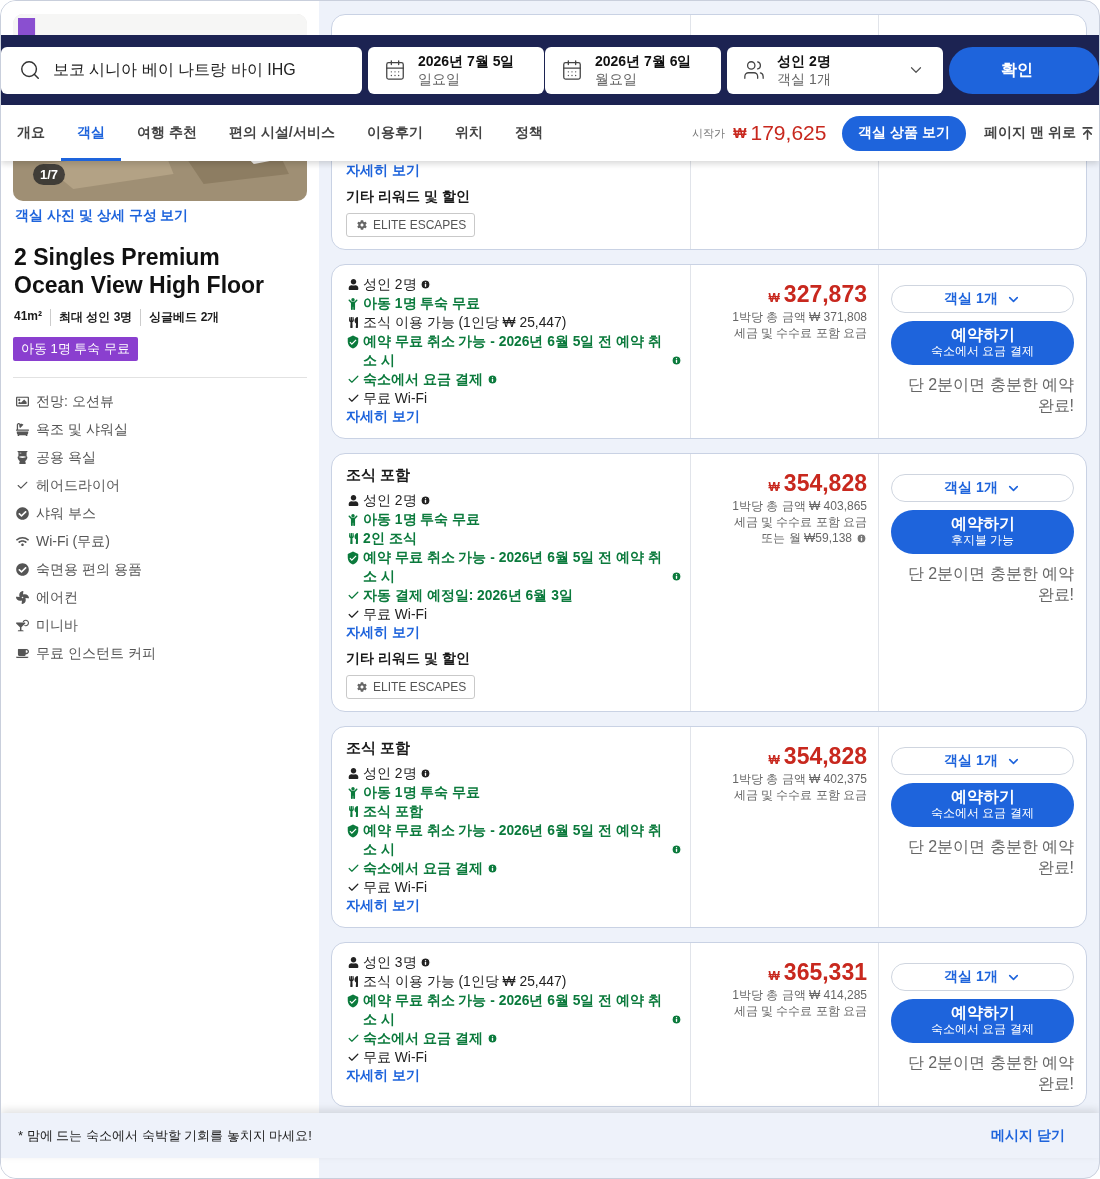 The height and width of the screenshot is (1179, 1100). Describe the element at coordinates (465, 323) in the screenshot. I see `feature-text: 조식 이용 가능 (1인당 ₩ 25,447)` at that location.